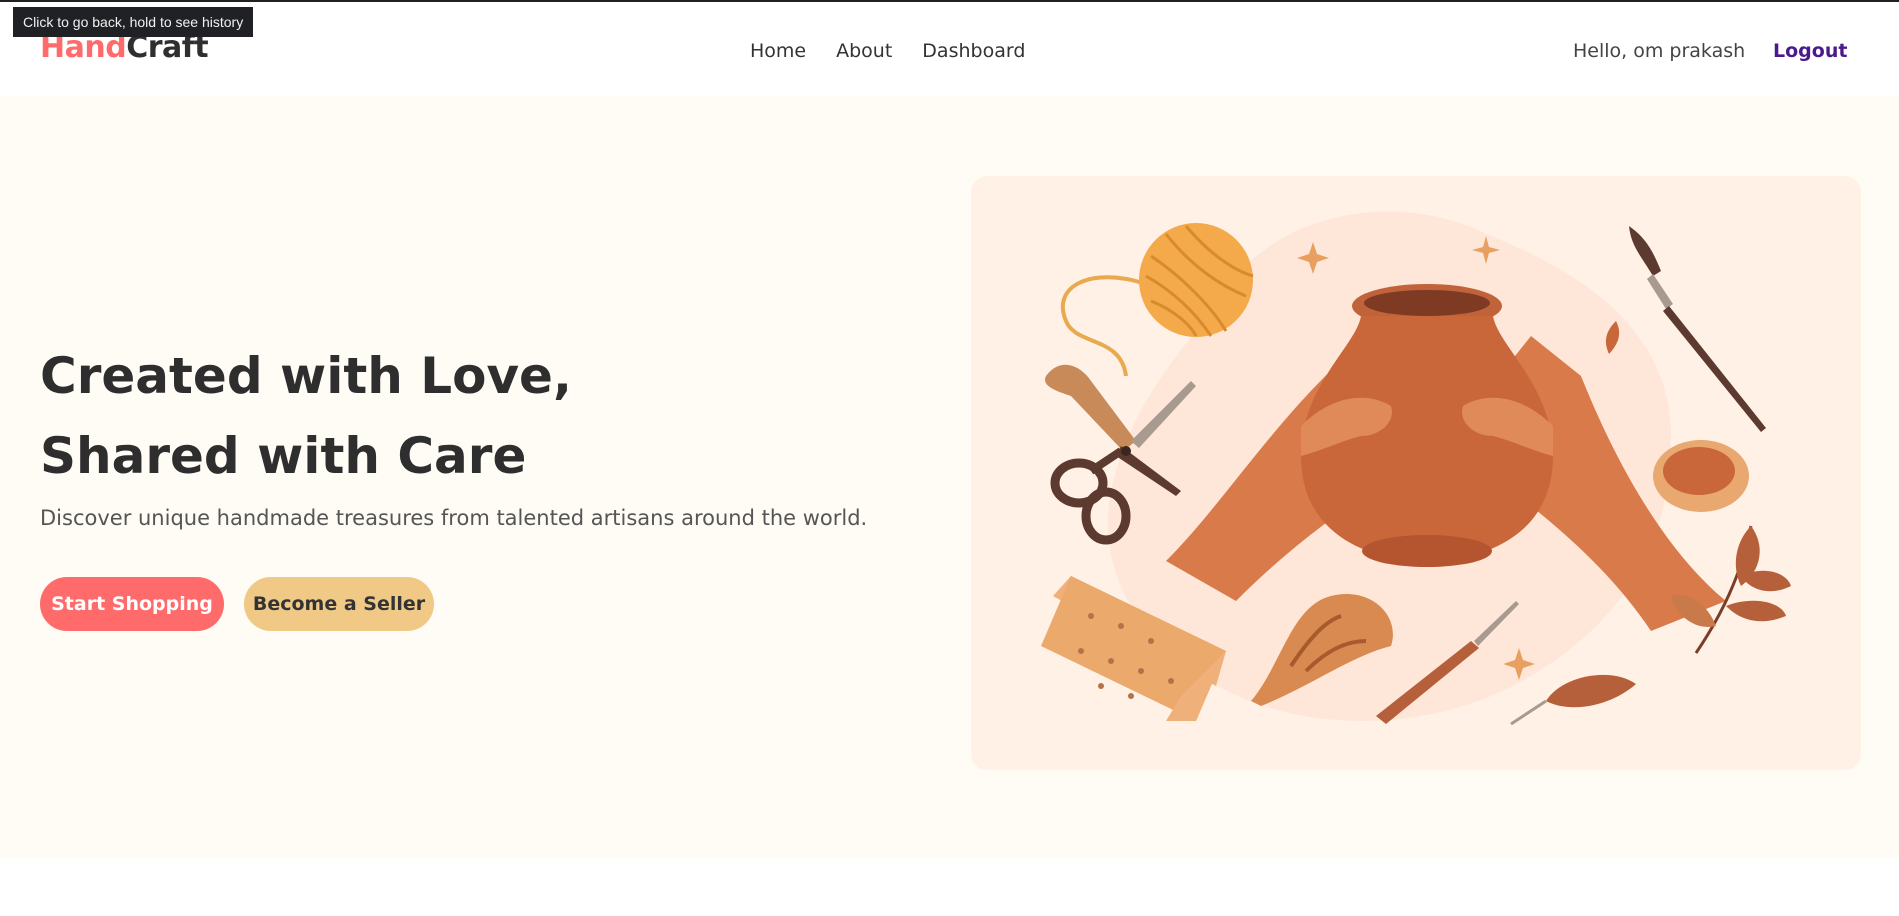 This screenshot has height=916, width=1899. What do you see at coordinates (133, 22) in the screenshot?
I see `back-button-tooltip: Click to go back, hold to see history` at bounding box center [133, 22].